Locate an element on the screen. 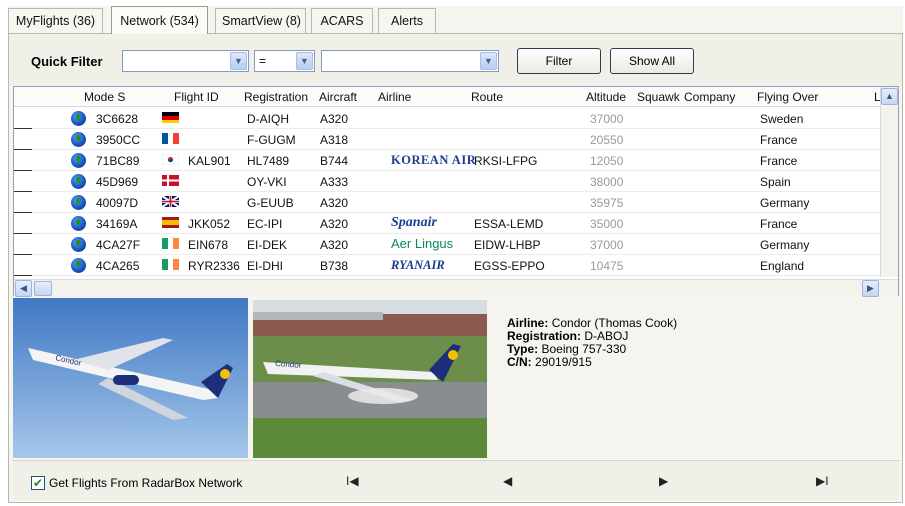  cell-altitude: 20550 is located at coordinates (607, 140).